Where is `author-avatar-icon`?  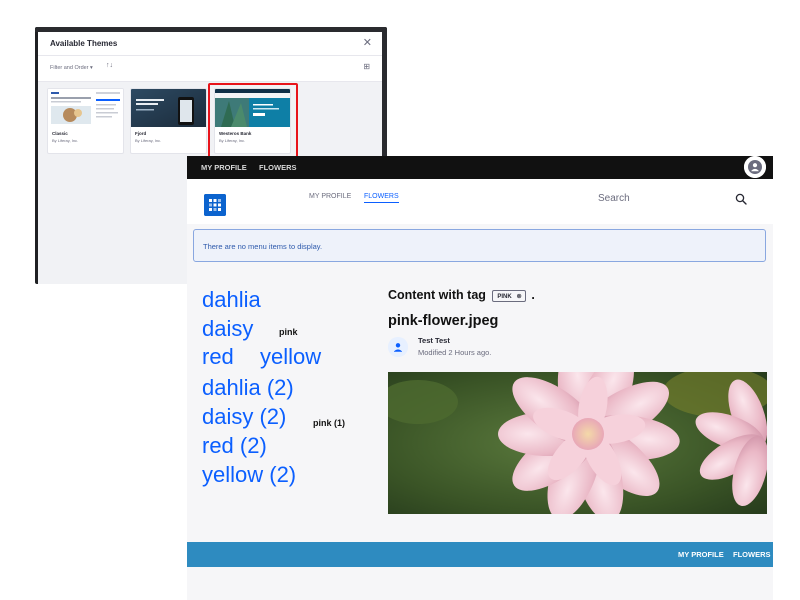
author-avatar-icon is located at coordinates (398, 347).